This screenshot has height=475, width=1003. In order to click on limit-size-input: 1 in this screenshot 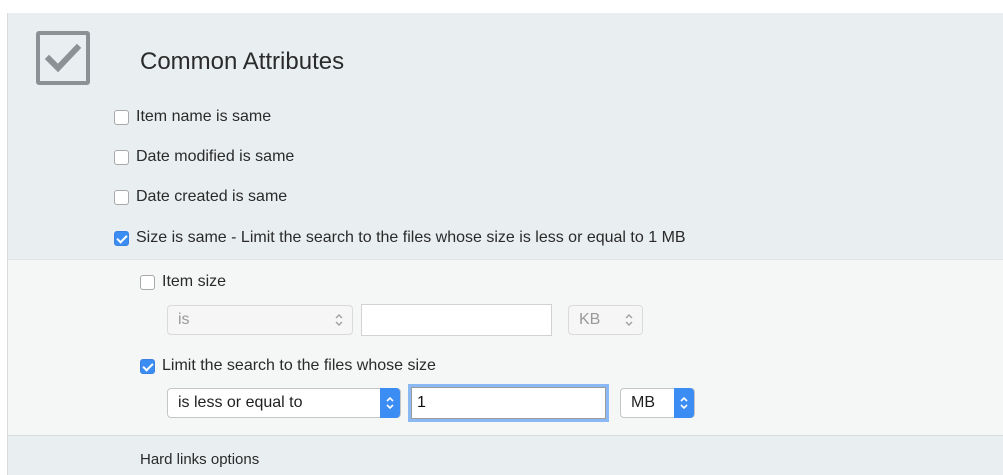, I will do `click(508, 403)`.